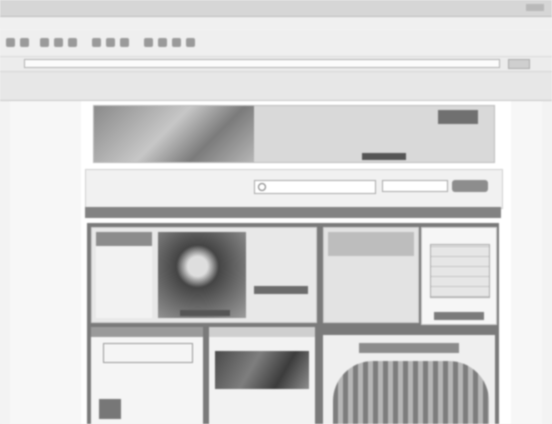  I want to click on promo-box-header, so click(147, 332).